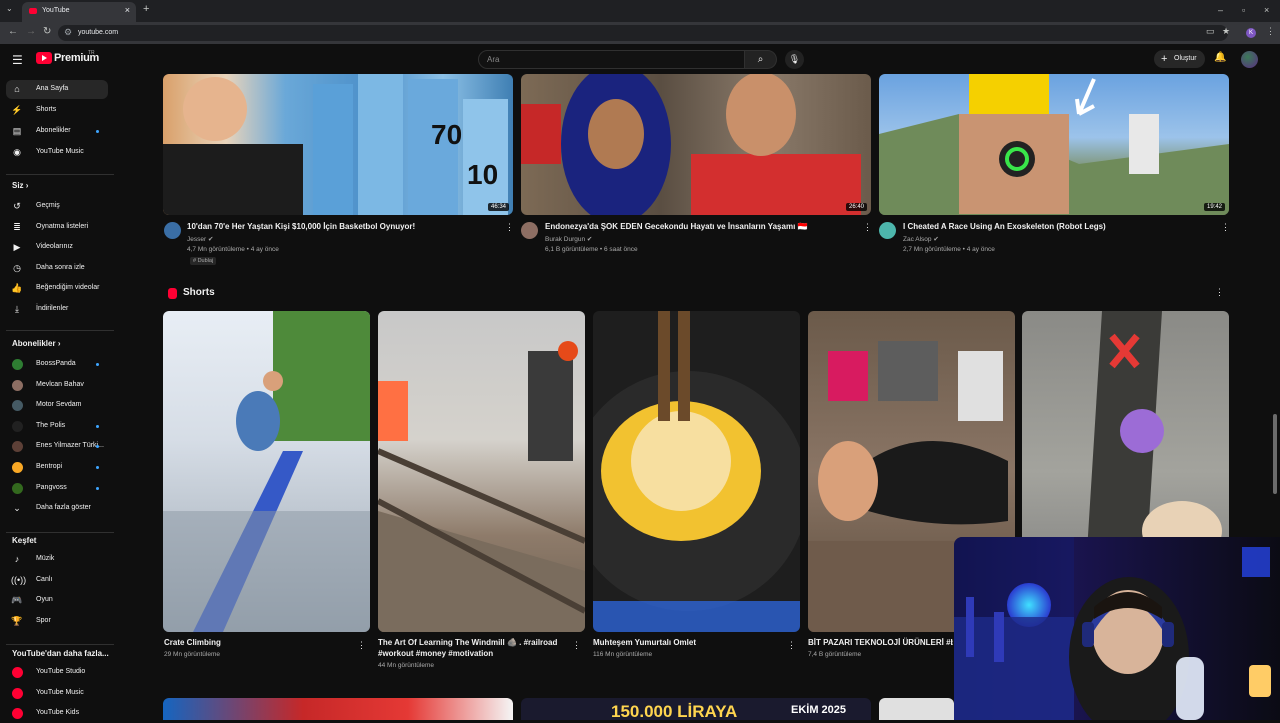 Image resolution: width=1280 pixels, height=723 pixels. I want to click on chevron-right-icon: ›, so click(27, 185).